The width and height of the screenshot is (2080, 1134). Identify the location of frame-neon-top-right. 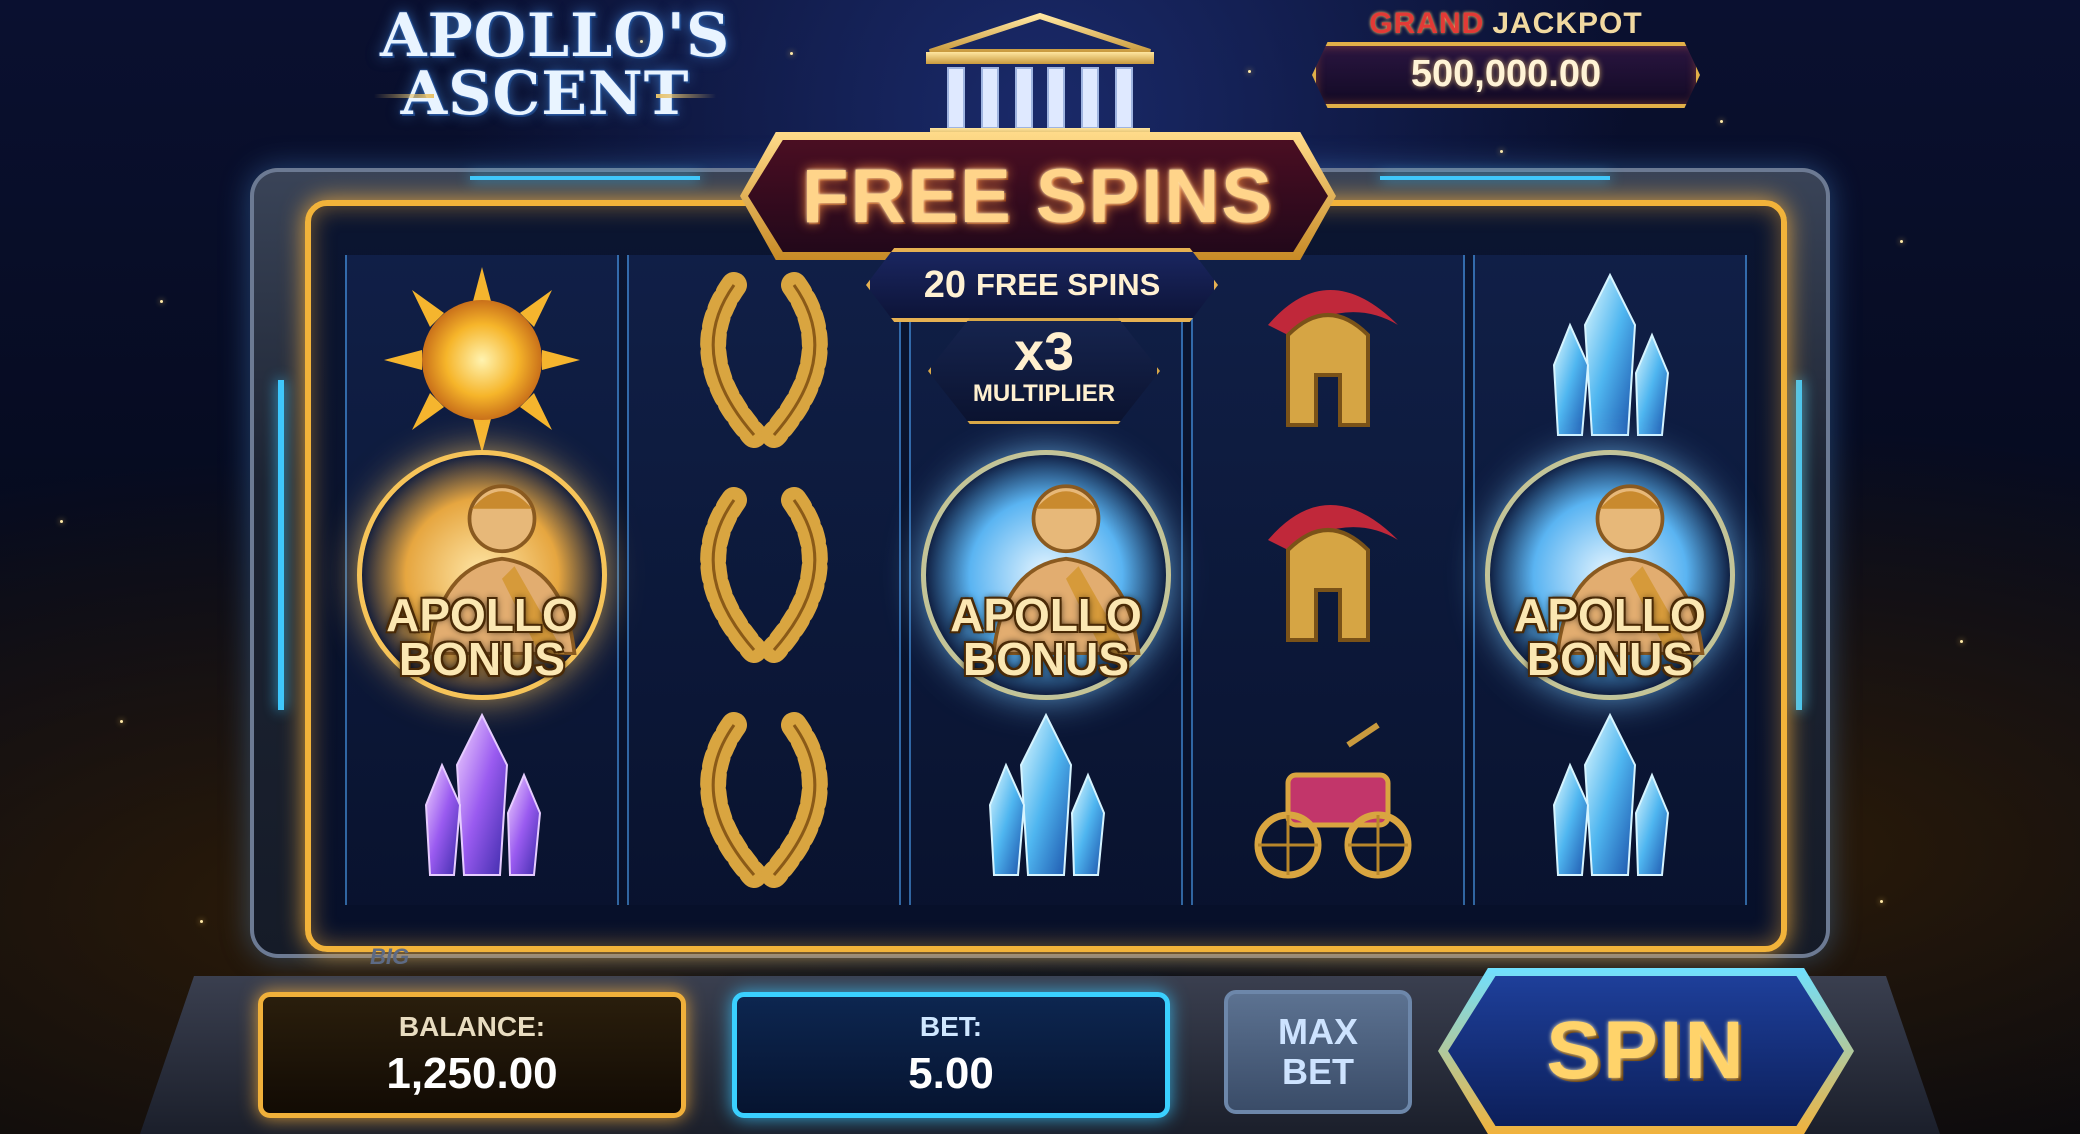
(1495, 178).